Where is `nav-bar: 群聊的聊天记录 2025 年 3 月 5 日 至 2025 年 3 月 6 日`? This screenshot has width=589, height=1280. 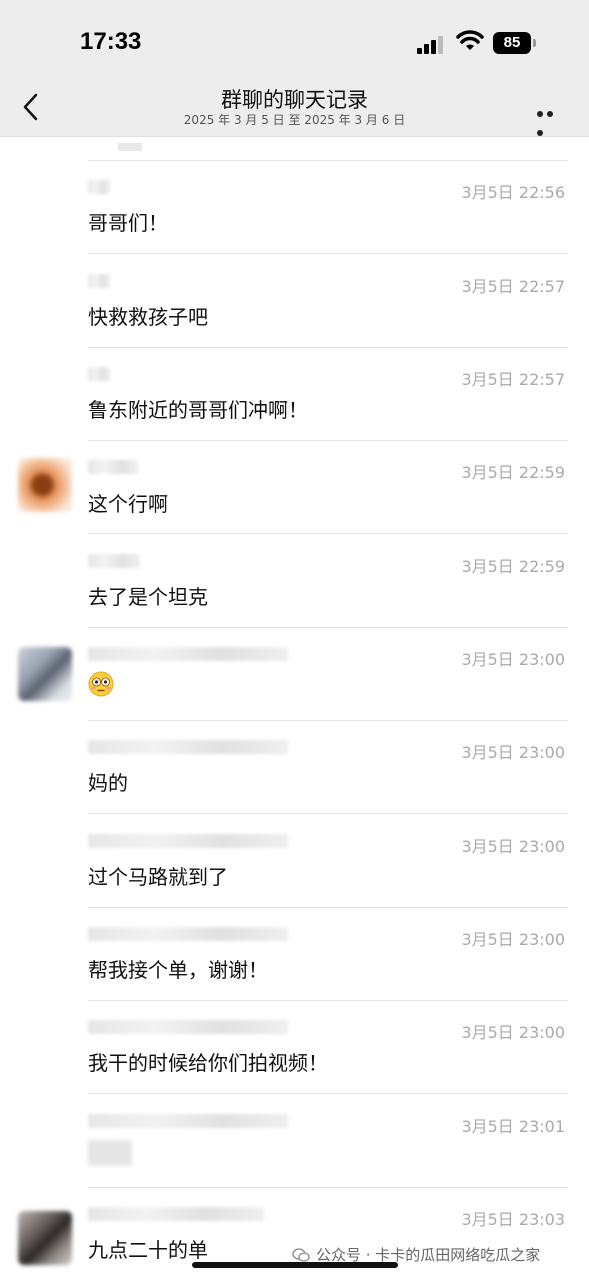
nav-bar: 群聊的聊天记录 2025 年 3 月 5 日 至 2025 年 3 月 6 日 is located at coordinates (294, 108).